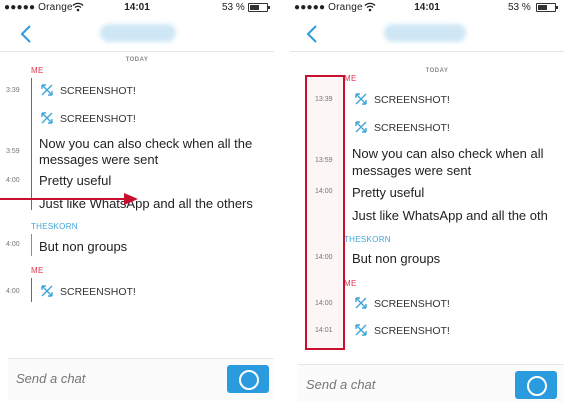  Describe the element at coordinates (69, 199) in the screenshot. I see `annotation-arrow` at that location.